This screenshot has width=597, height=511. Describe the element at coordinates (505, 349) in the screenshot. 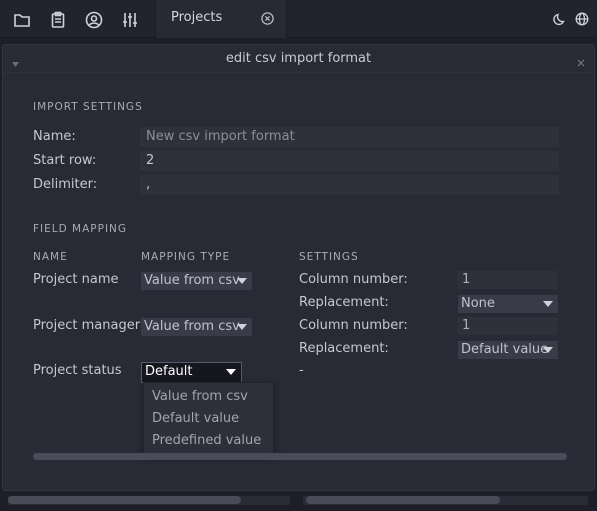

I see `select-value: Default value` at that location.